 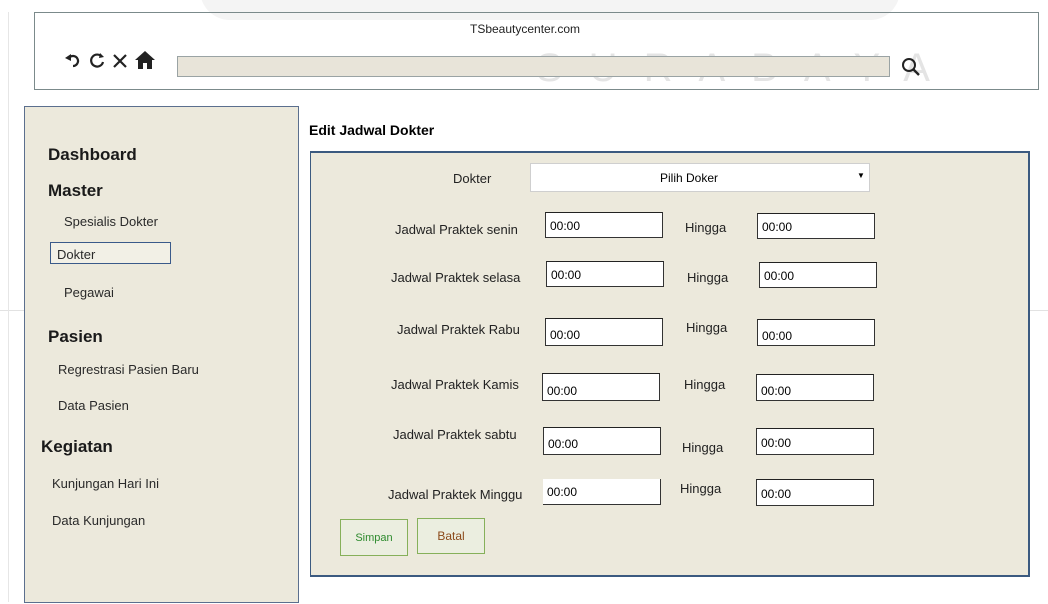 What do you see at coordinates (706, 227) in the screenshot?
I see `hingga-label-senin: Hingga` at bounding box center [706, 227].